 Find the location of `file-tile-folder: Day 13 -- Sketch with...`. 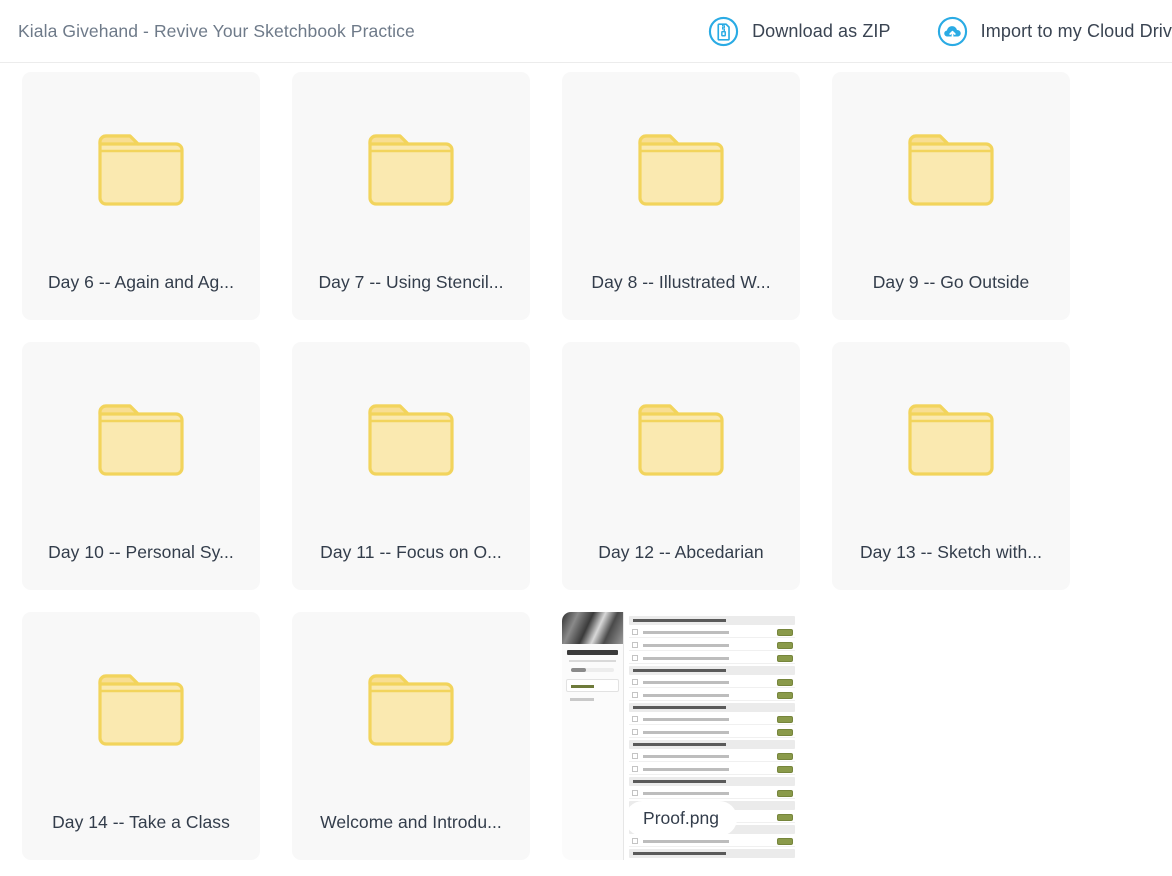

file-tile-folder: Day 13 -- Sketch with... is located at coordinates (951, 466).